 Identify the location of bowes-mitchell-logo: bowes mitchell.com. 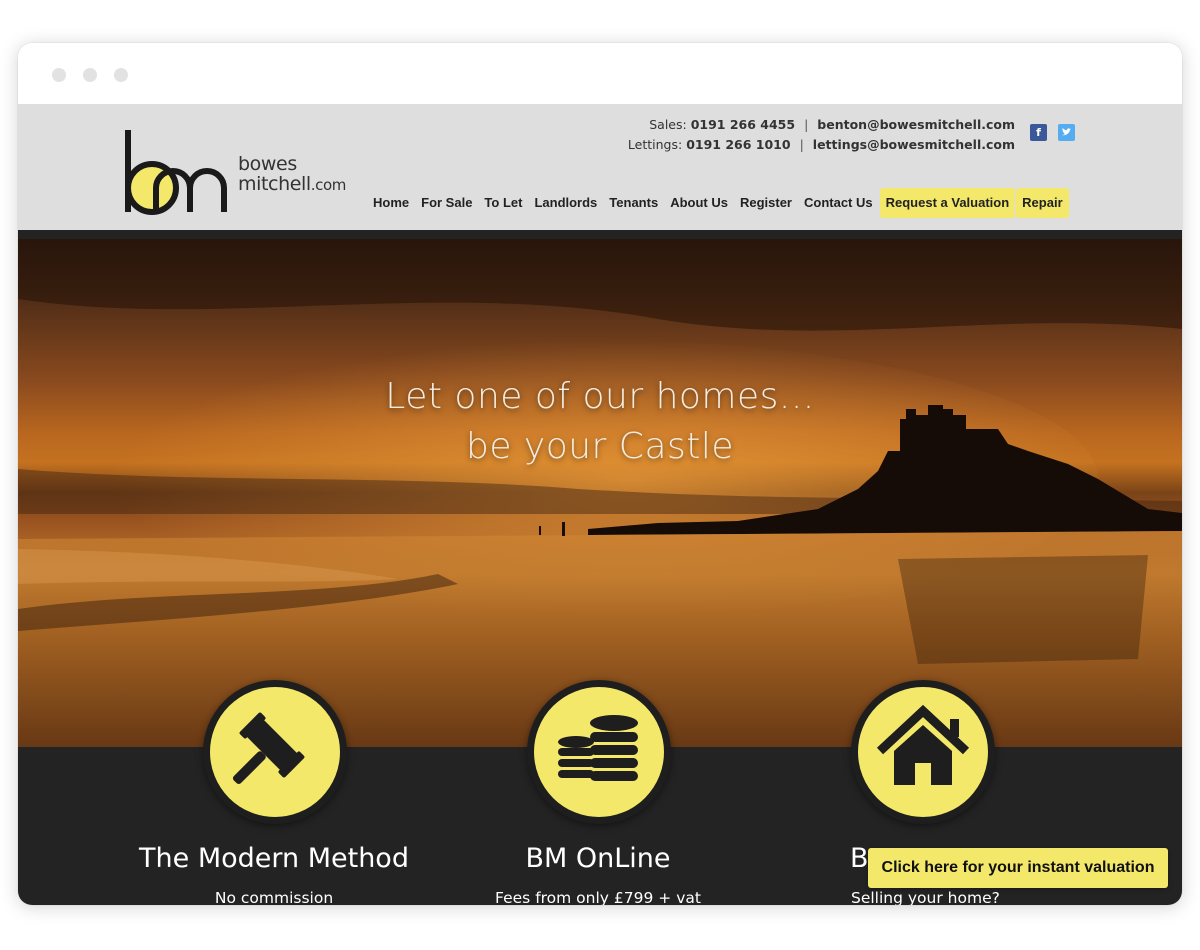
(242, 173).